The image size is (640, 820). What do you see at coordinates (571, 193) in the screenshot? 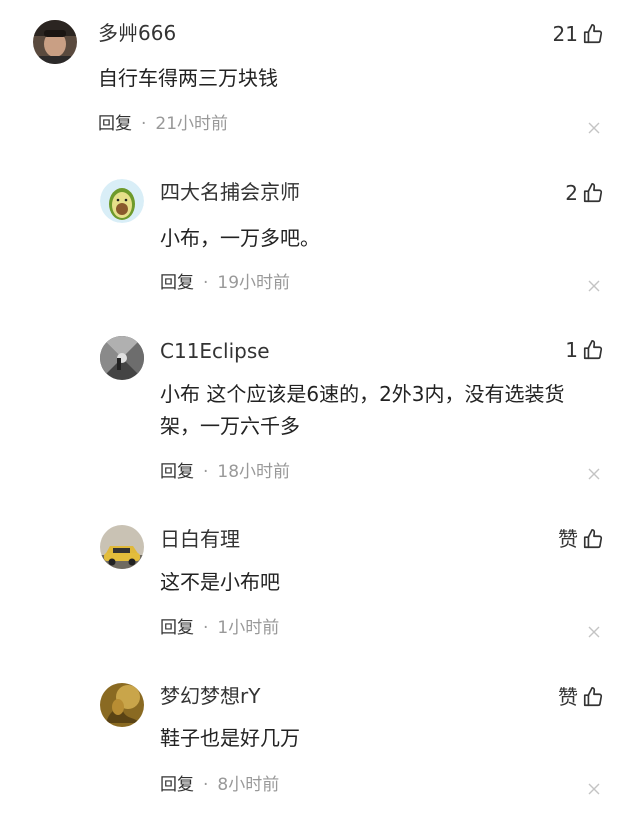
I see `like-count: 2` at bounding box center [571, 193].